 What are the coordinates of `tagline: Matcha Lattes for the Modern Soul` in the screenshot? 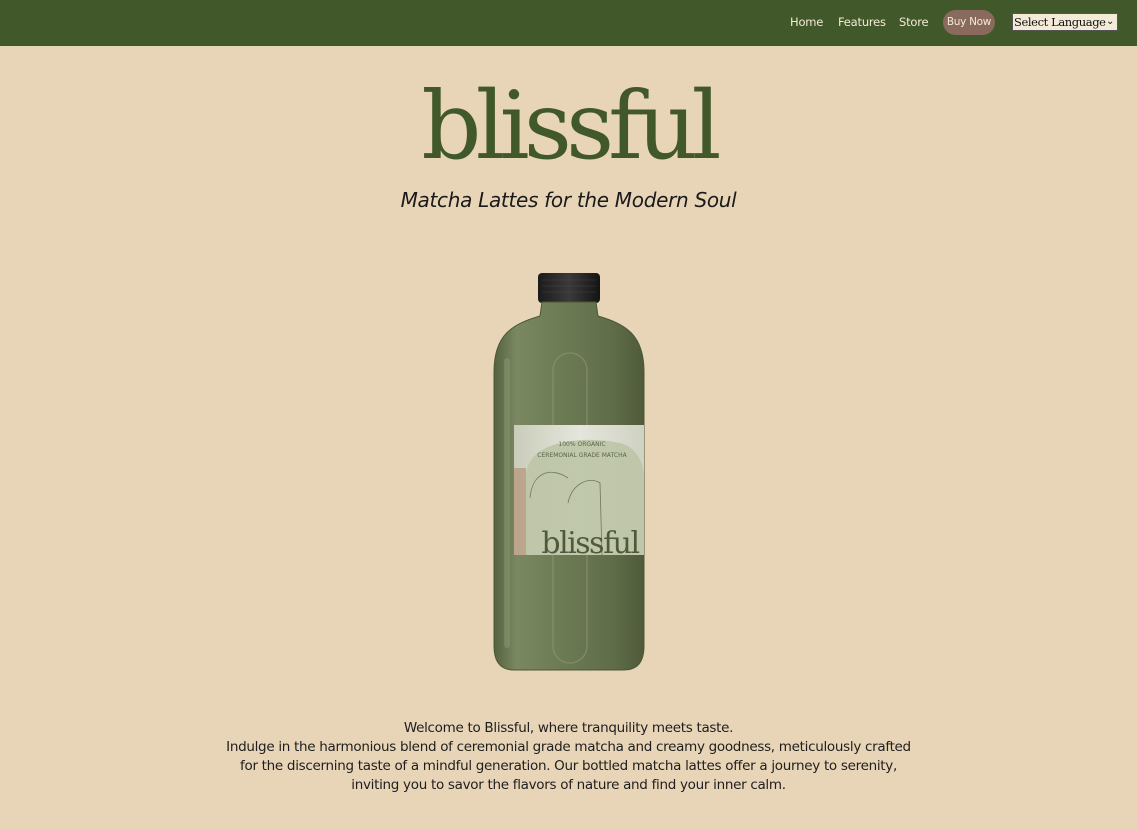 It's located at (568, 200).